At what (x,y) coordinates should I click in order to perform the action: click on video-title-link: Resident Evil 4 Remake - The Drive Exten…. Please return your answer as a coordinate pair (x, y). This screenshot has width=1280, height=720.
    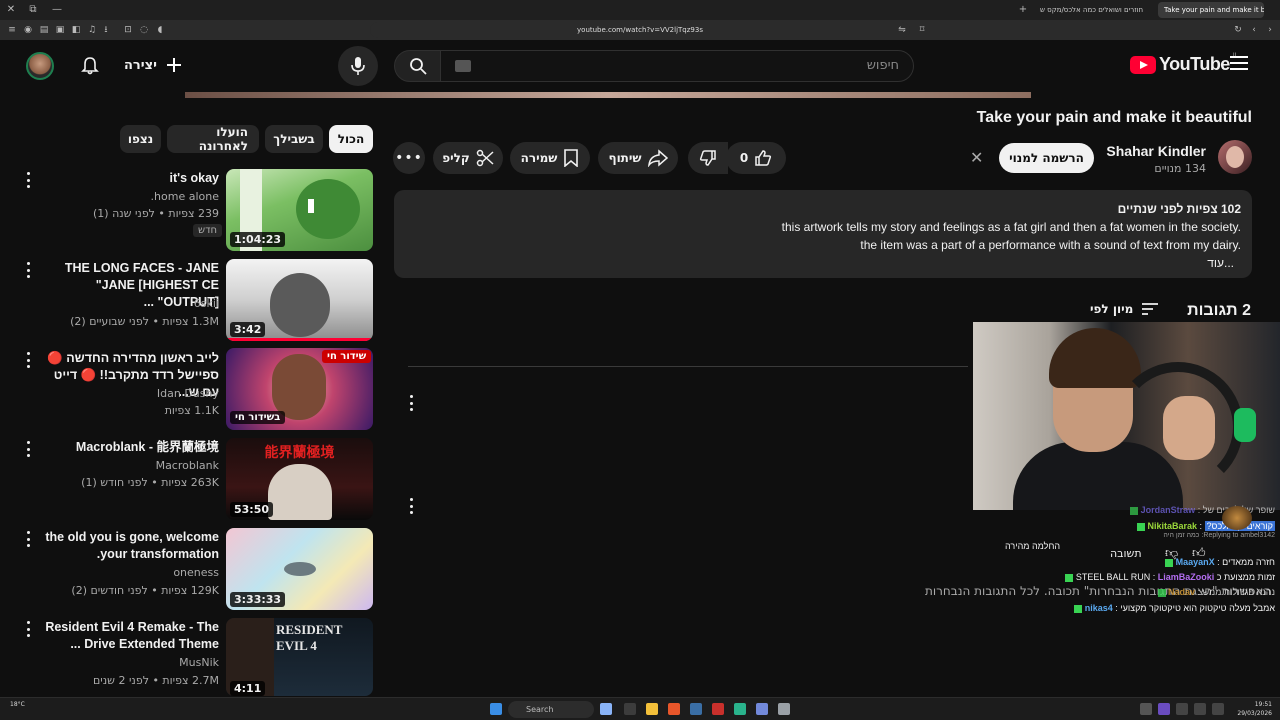
    Looking at the image, I should click on (131, 636).